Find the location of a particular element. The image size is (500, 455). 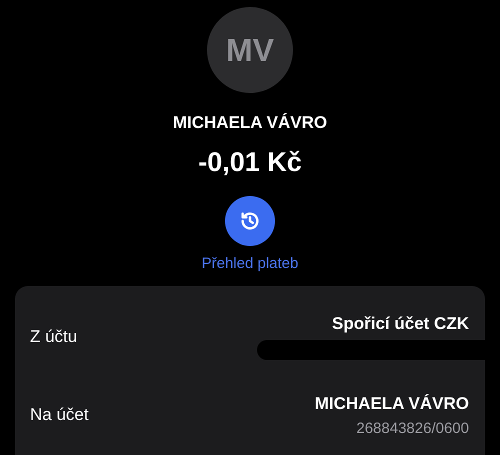

payment-history-link: Přehled plateb is located at coordinates (250, 263).